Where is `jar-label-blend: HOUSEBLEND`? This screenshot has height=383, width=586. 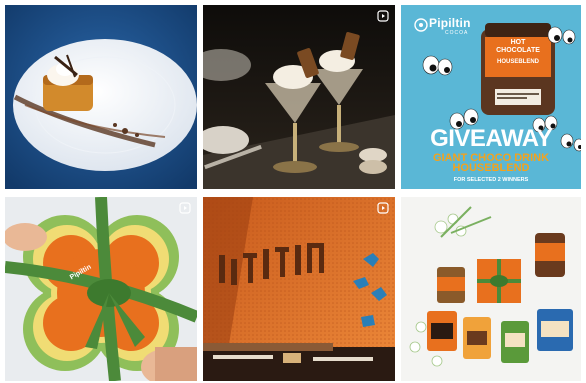 jar-label-blend: HOUSEBLEND is located at coordinates (517, 62).